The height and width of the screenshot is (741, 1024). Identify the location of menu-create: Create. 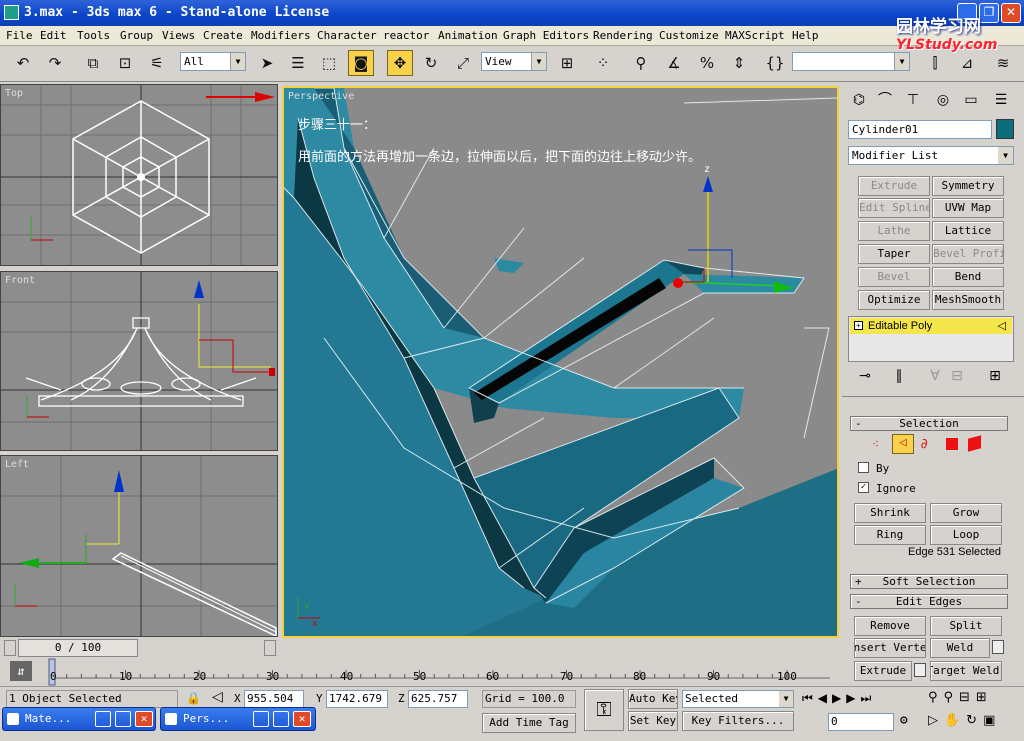
(223, 35).